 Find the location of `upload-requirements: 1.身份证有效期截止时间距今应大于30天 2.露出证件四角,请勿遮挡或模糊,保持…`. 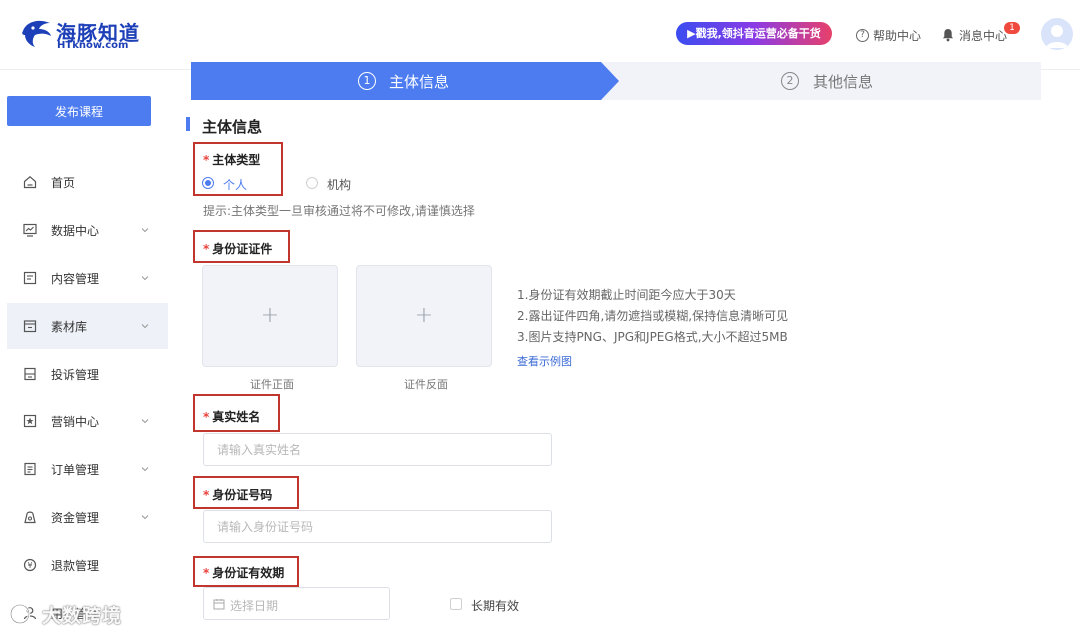

upload-requirements: 1.身份证有效期截止时间距今应大于30天 2.露出证件四角,请勿遮挡或模糊,保持… is located at coordinates (652, 316).